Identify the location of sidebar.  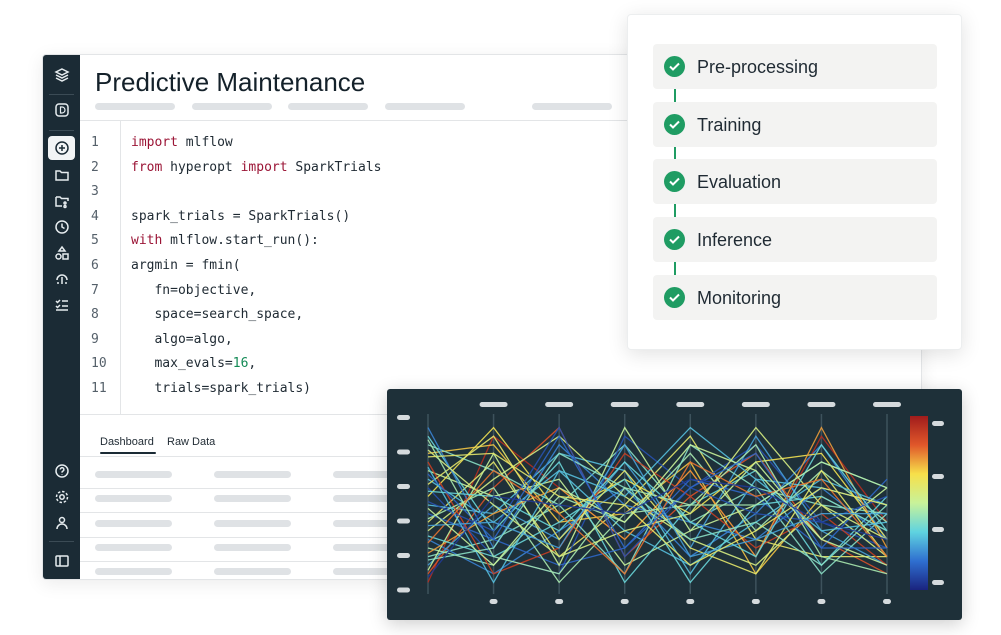
(61, 317).